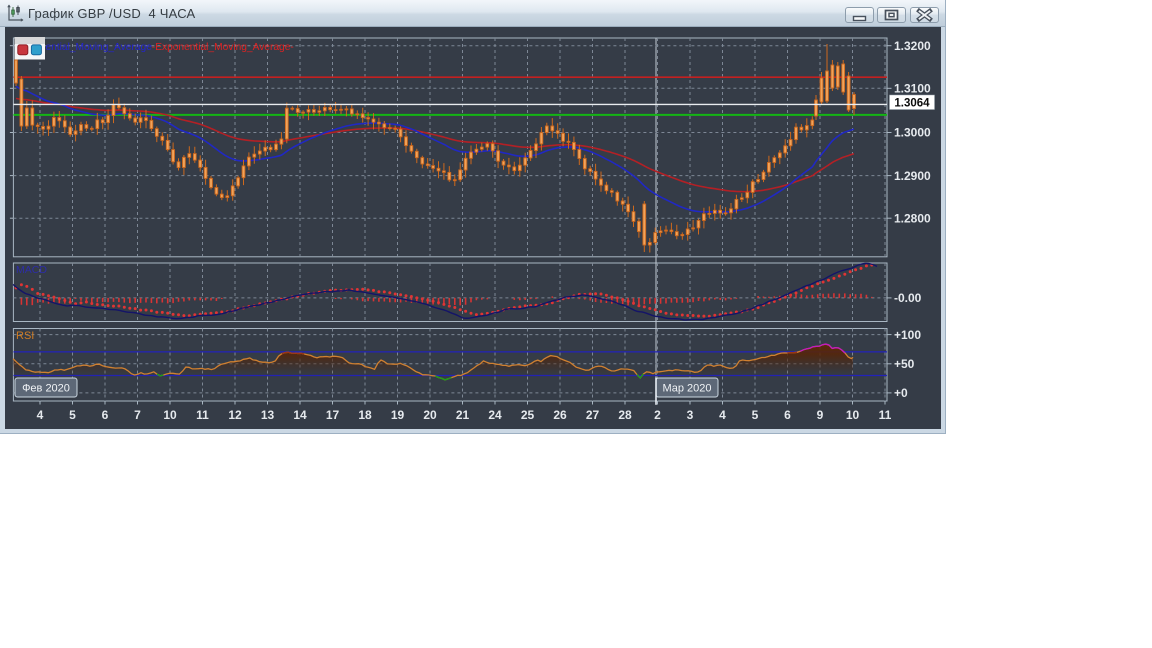 Image resolution: width=1152 pixels, height=648 pixels. Describe the element at coordinates (25, 336) in the screenshot. I see `svg-text: RSI` at that location.